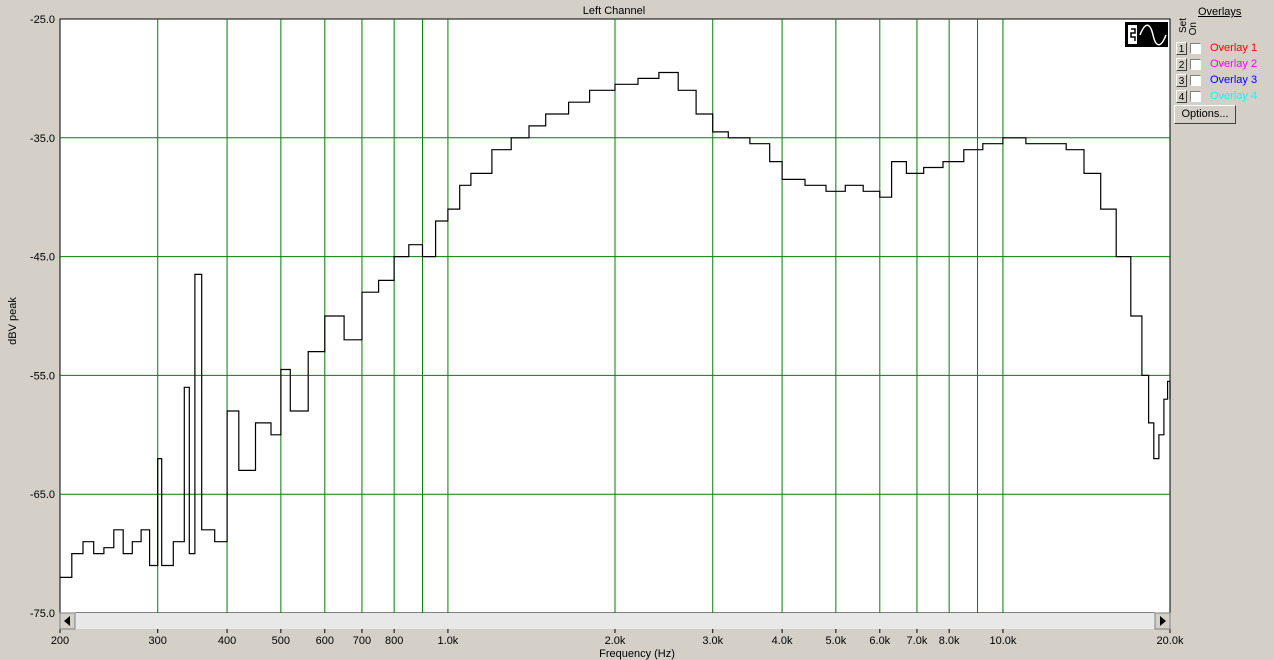 The width and height of the screenshot is (1274, 660). I want to click on x-tick-label: 400, so click(227, 641).